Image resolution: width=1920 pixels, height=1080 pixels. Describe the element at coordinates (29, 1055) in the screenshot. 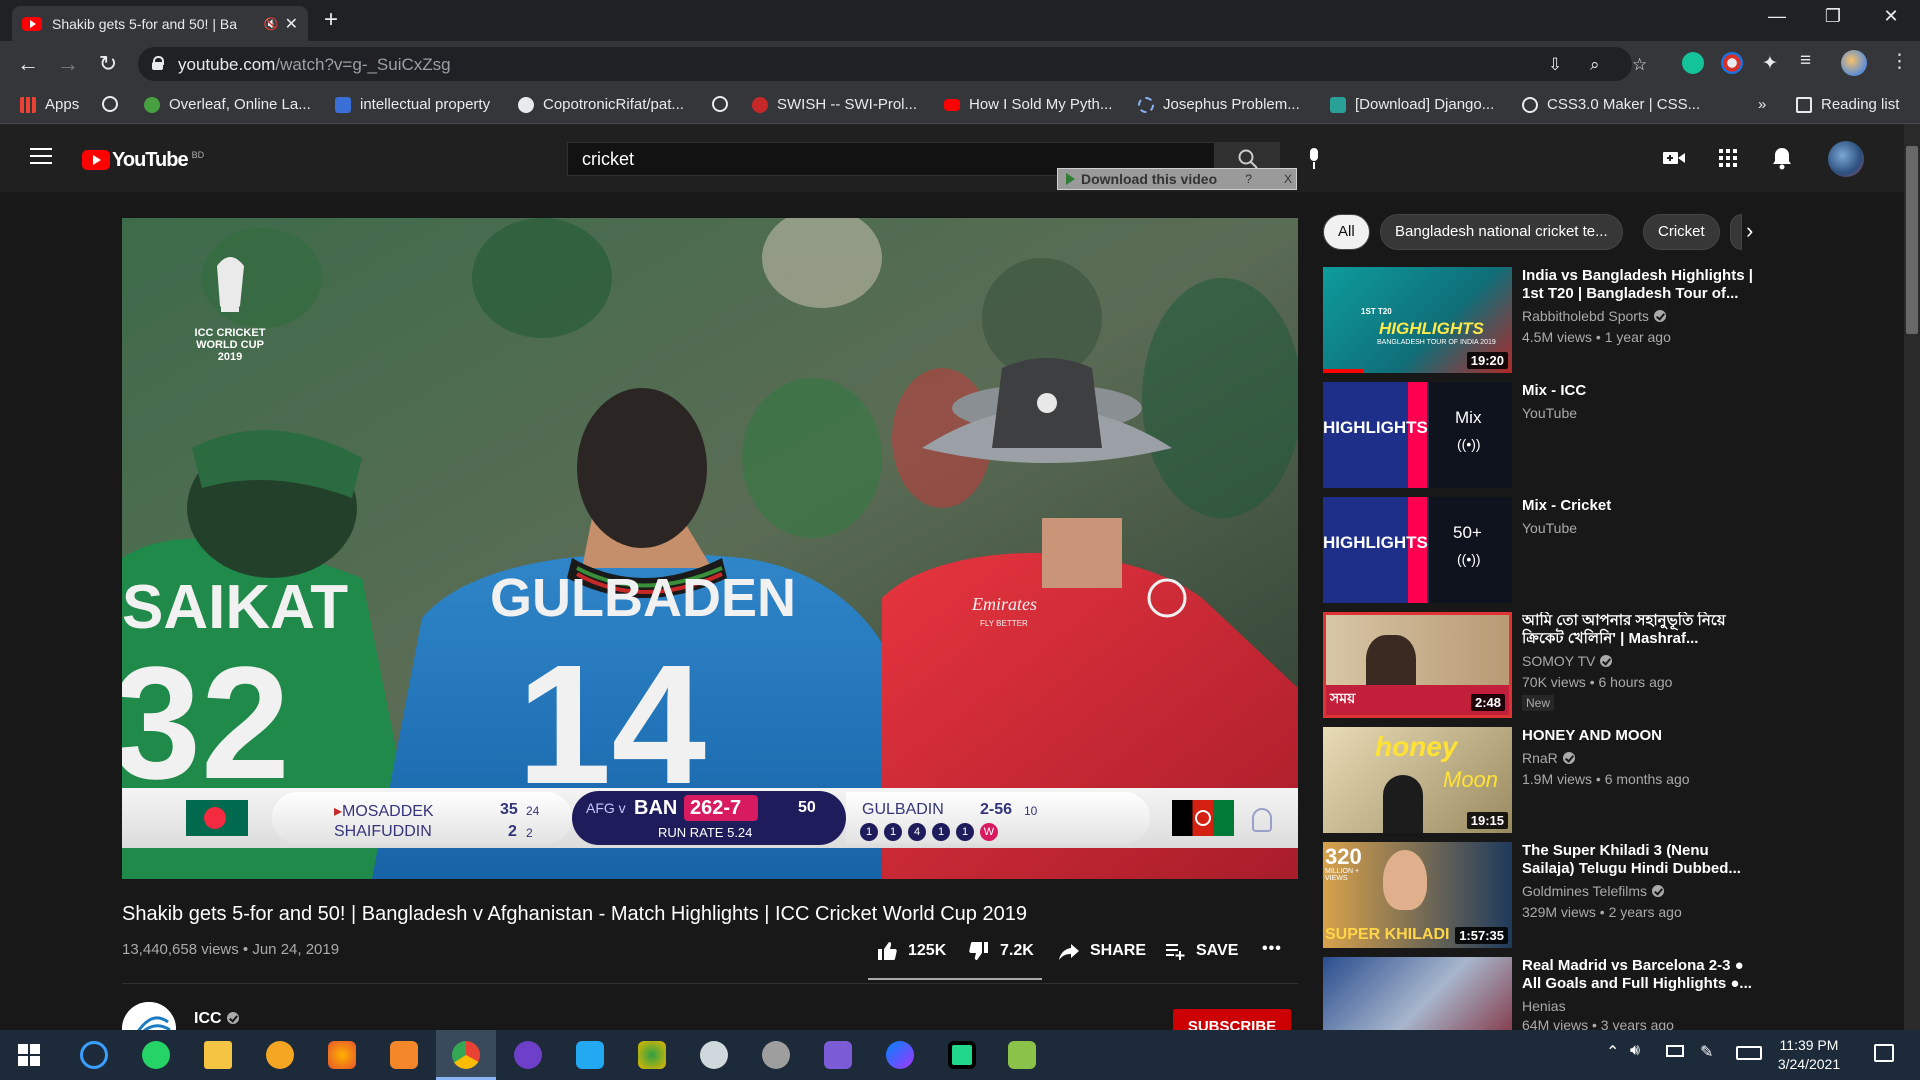

I see `windows-start-icon` at that location.